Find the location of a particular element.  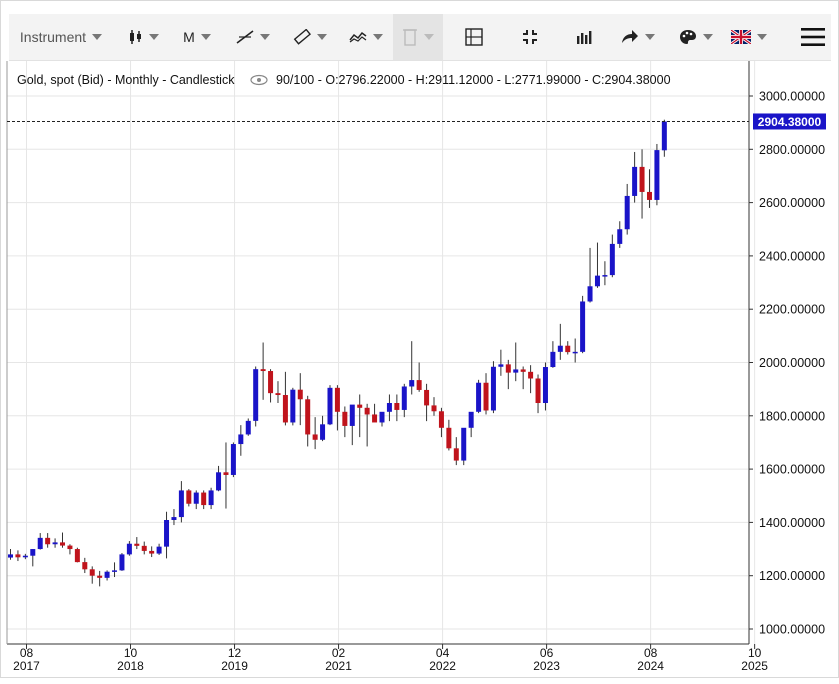

y-tick-label: 3000.00000 is located at coordinates (792, 97).